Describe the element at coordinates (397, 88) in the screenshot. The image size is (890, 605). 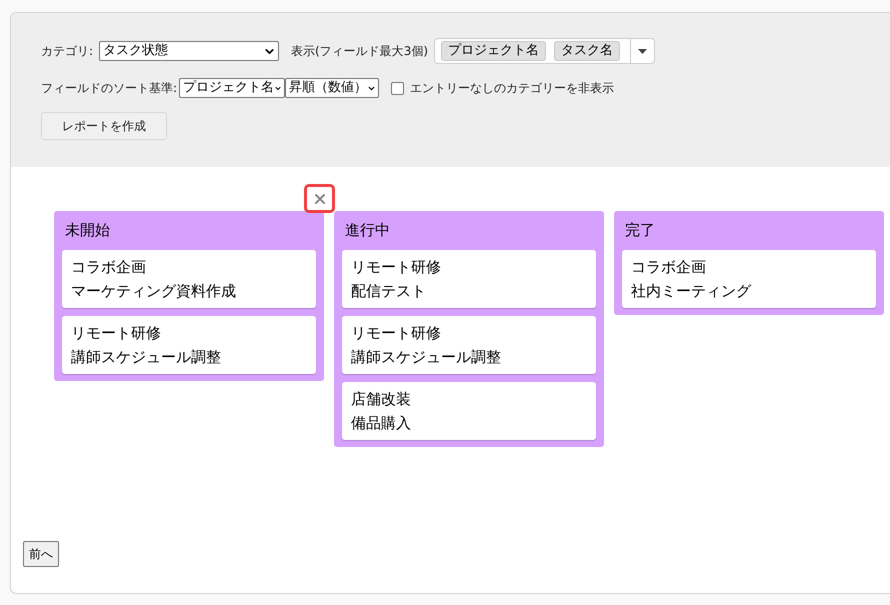
I see `hide-empty-checkbox` at that location.